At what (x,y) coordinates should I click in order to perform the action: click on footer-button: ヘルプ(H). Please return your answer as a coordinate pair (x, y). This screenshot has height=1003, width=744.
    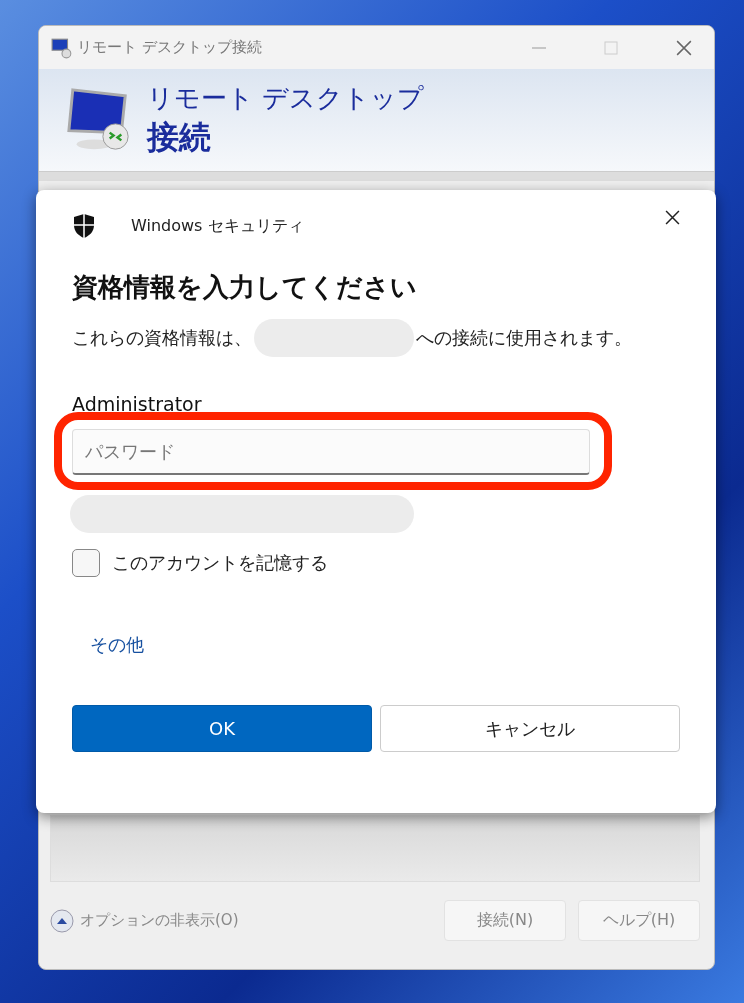
    Looking at the image, I should click on (639, 920).